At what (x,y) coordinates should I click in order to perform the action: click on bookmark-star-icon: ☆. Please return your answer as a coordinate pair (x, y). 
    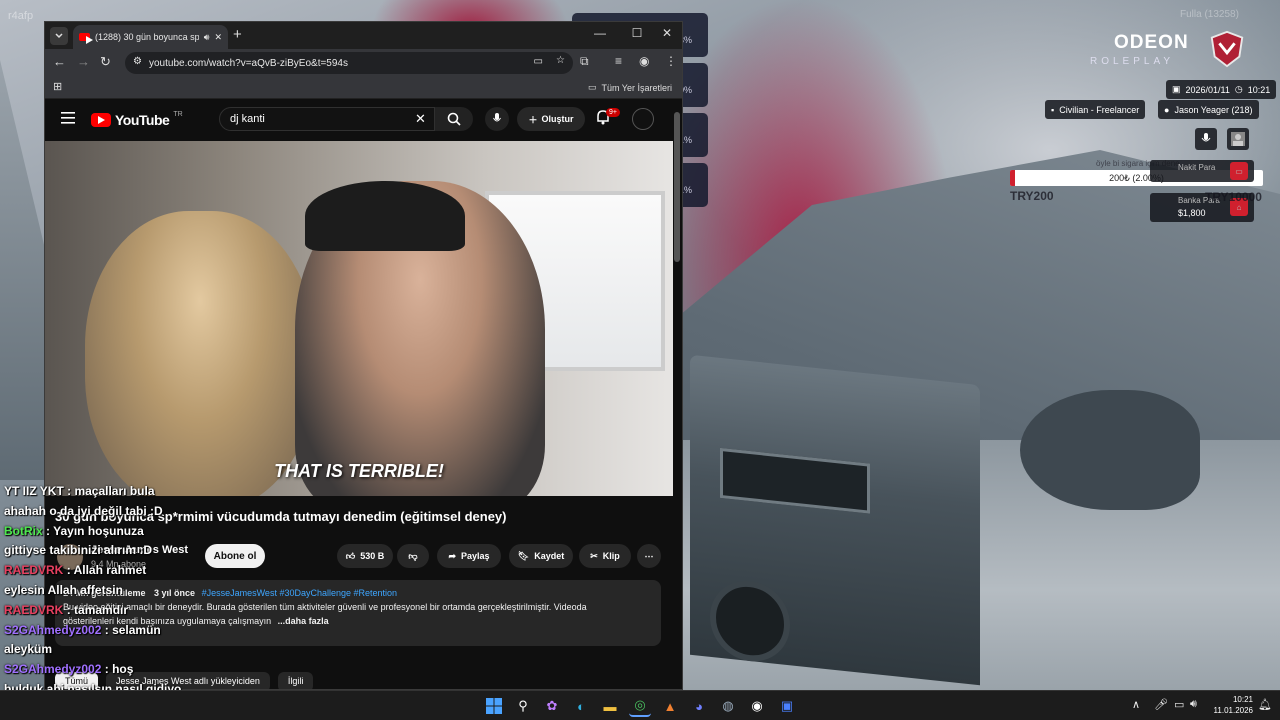
    Looking at the image, I should click on (560, 60).